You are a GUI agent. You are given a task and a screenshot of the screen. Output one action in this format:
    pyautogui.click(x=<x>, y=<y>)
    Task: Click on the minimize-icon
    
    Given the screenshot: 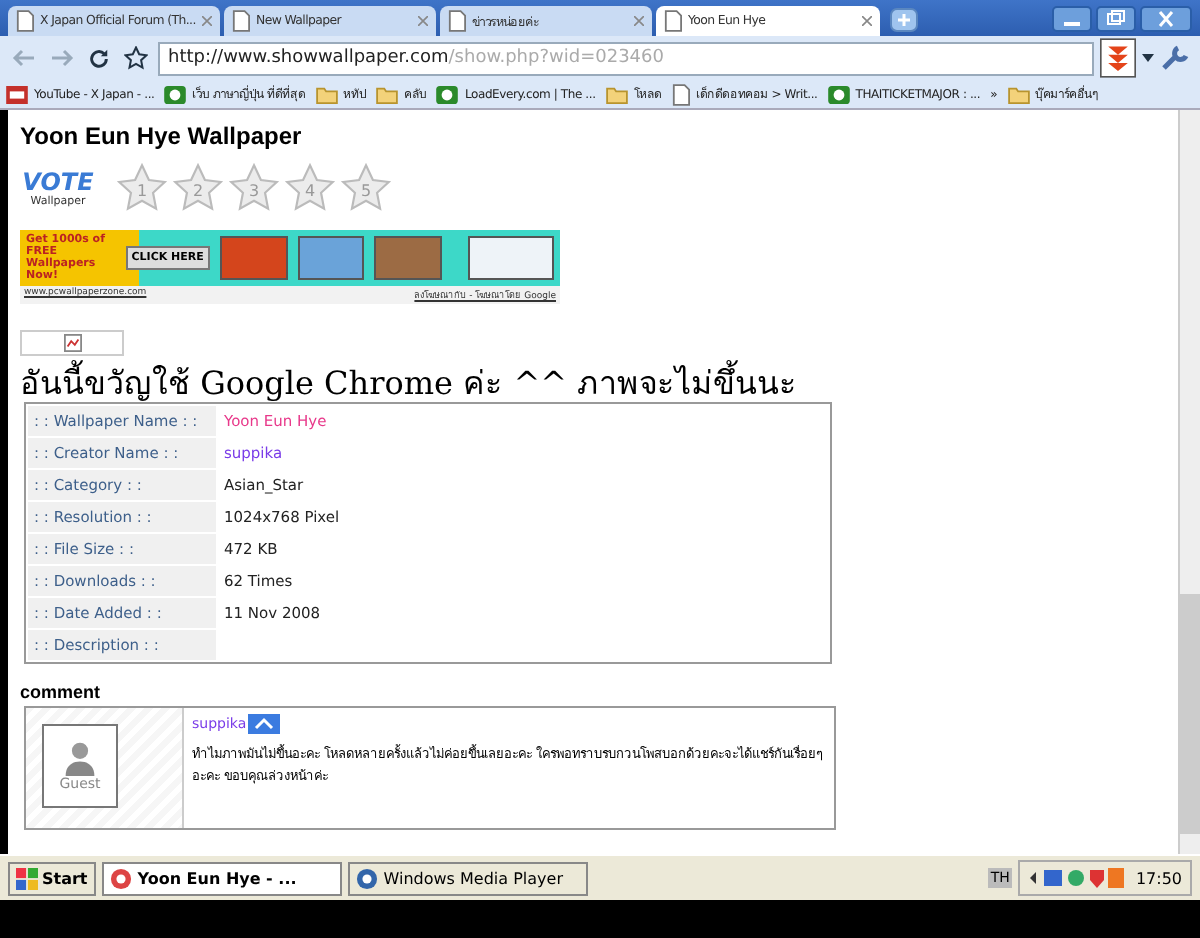 What is the action you would take?
    pyautogui.click(x=1072, y=18)
    